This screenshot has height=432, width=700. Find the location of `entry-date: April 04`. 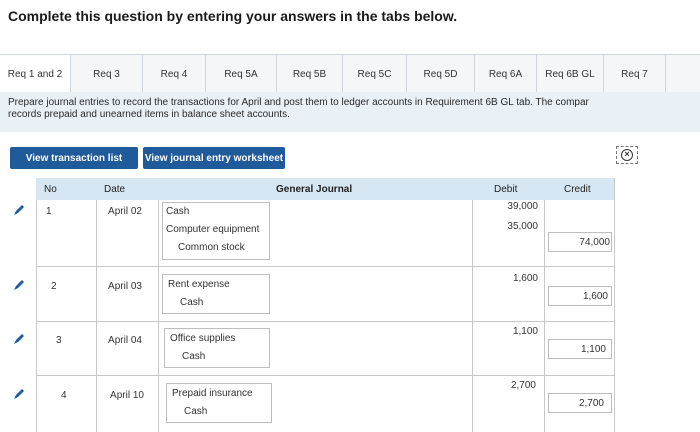

entry-date: April 04 is located at coordinates (125, 340).